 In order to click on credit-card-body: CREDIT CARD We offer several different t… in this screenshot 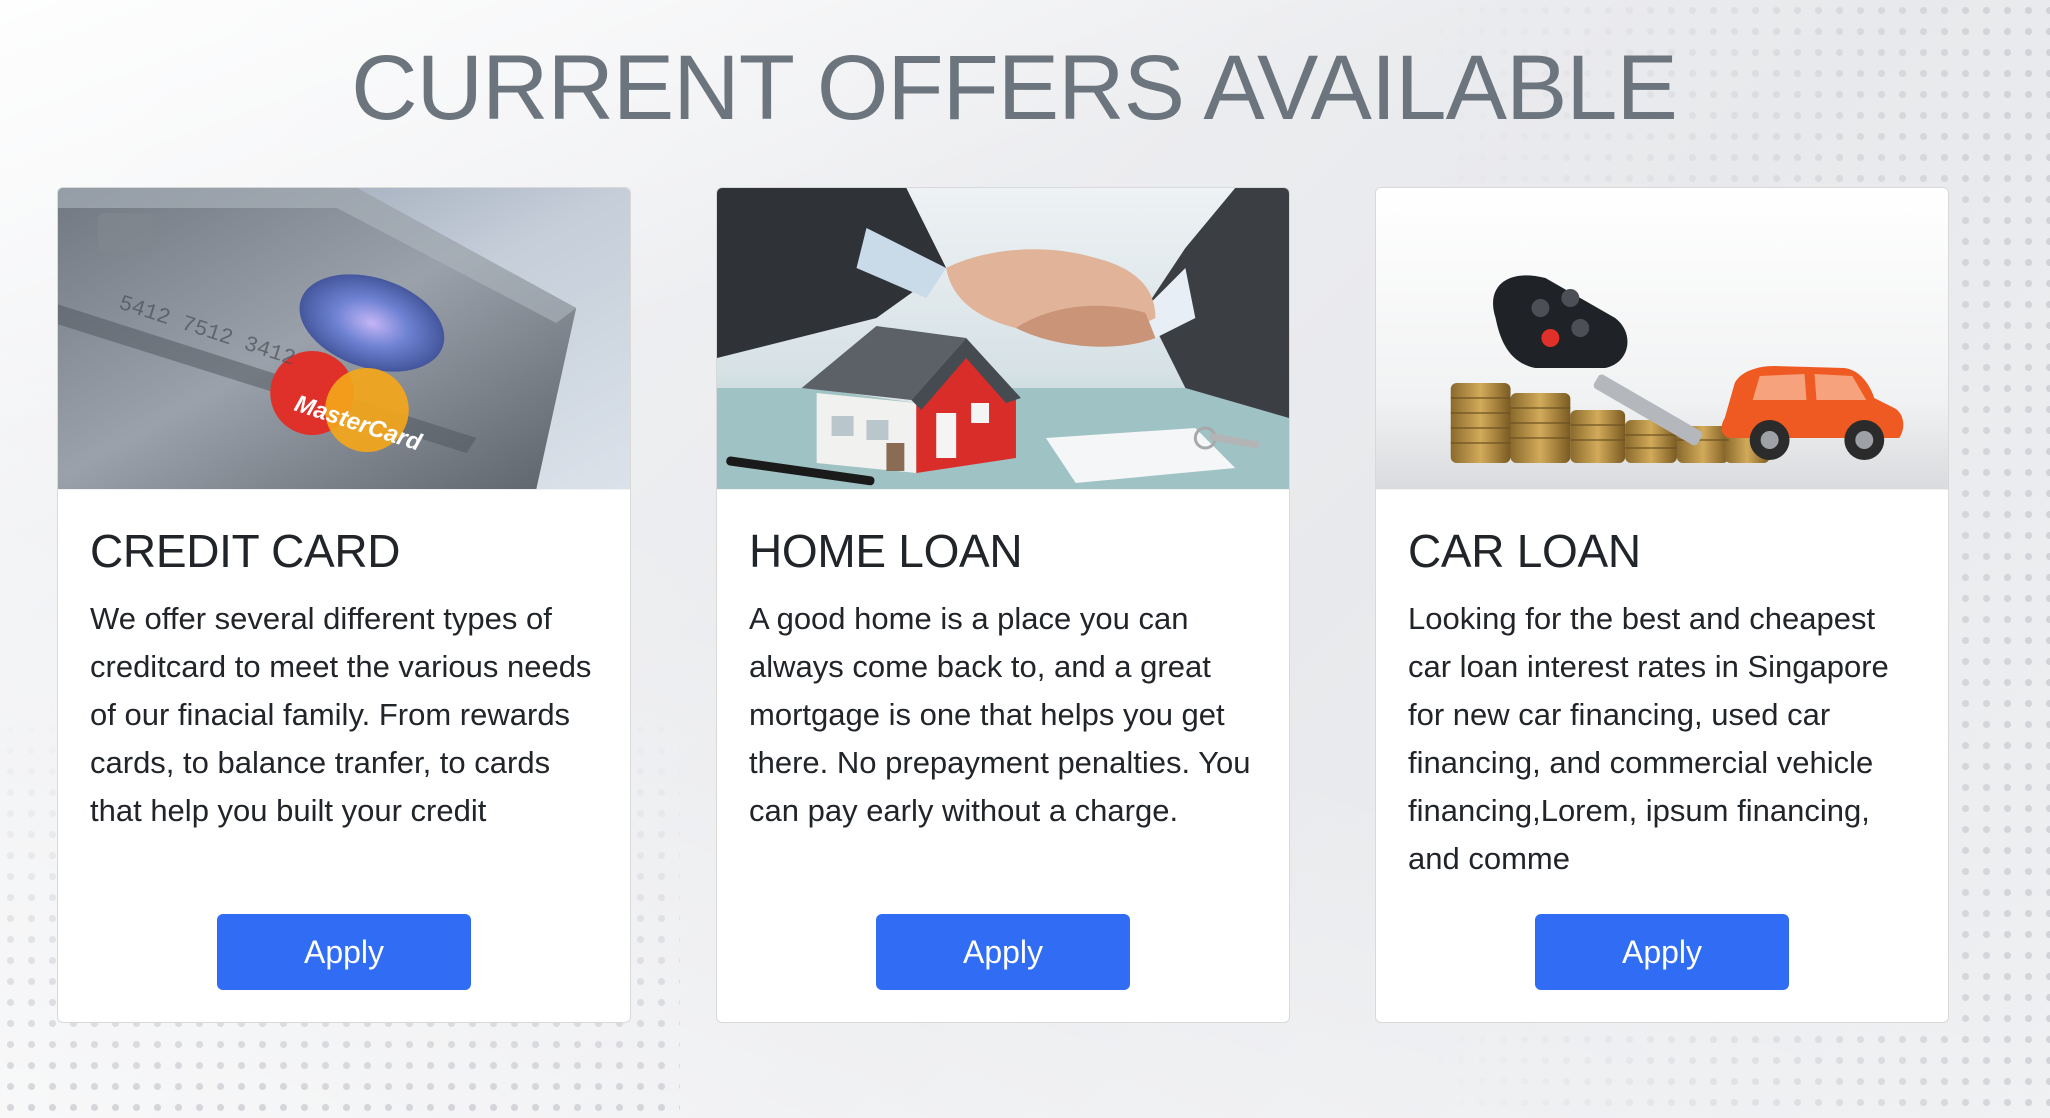, I will do `click(344, 704)`.